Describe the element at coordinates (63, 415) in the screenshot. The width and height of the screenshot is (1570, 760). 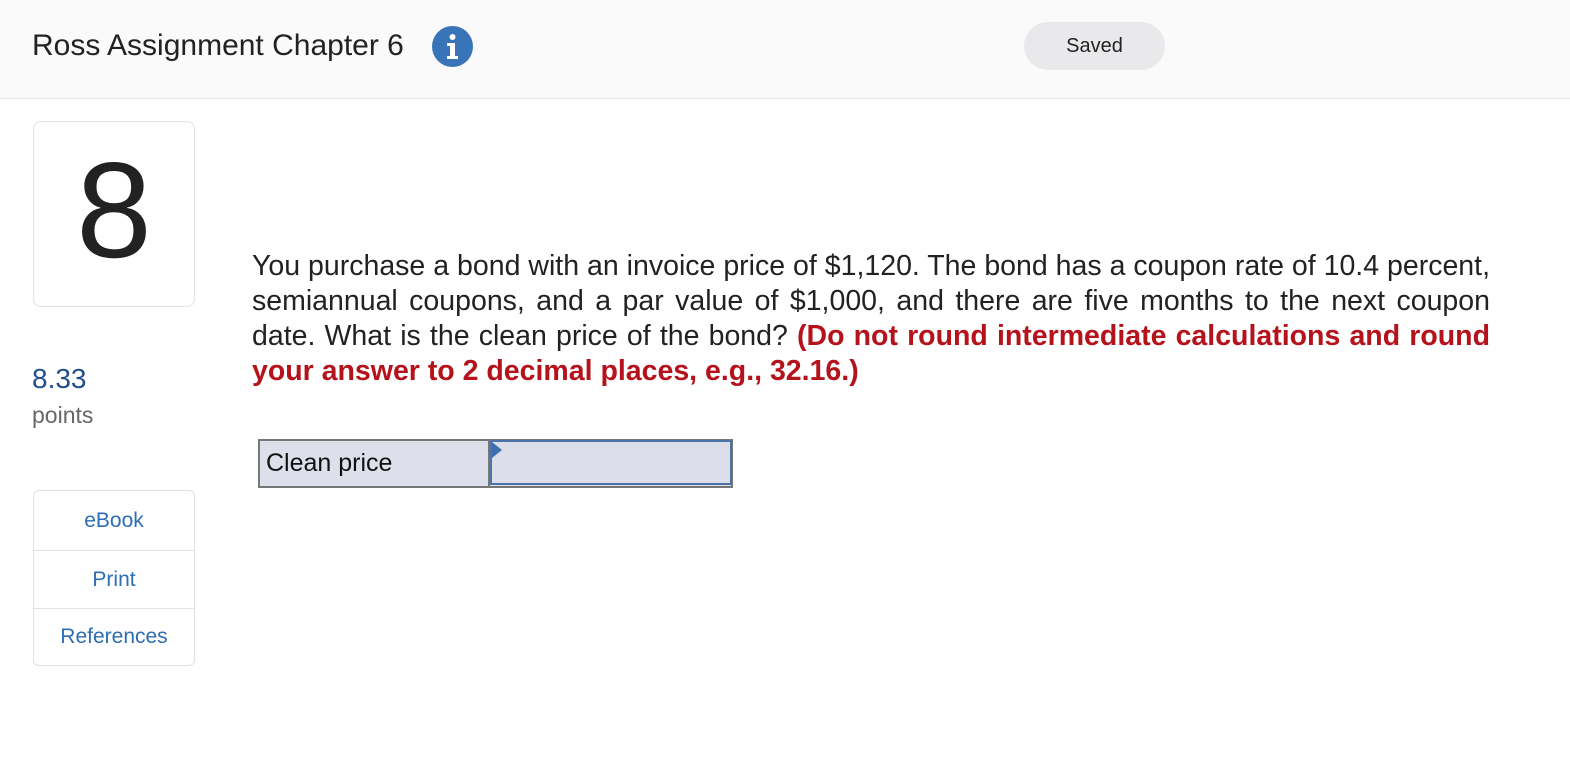
I see `points-label: points` at that location.